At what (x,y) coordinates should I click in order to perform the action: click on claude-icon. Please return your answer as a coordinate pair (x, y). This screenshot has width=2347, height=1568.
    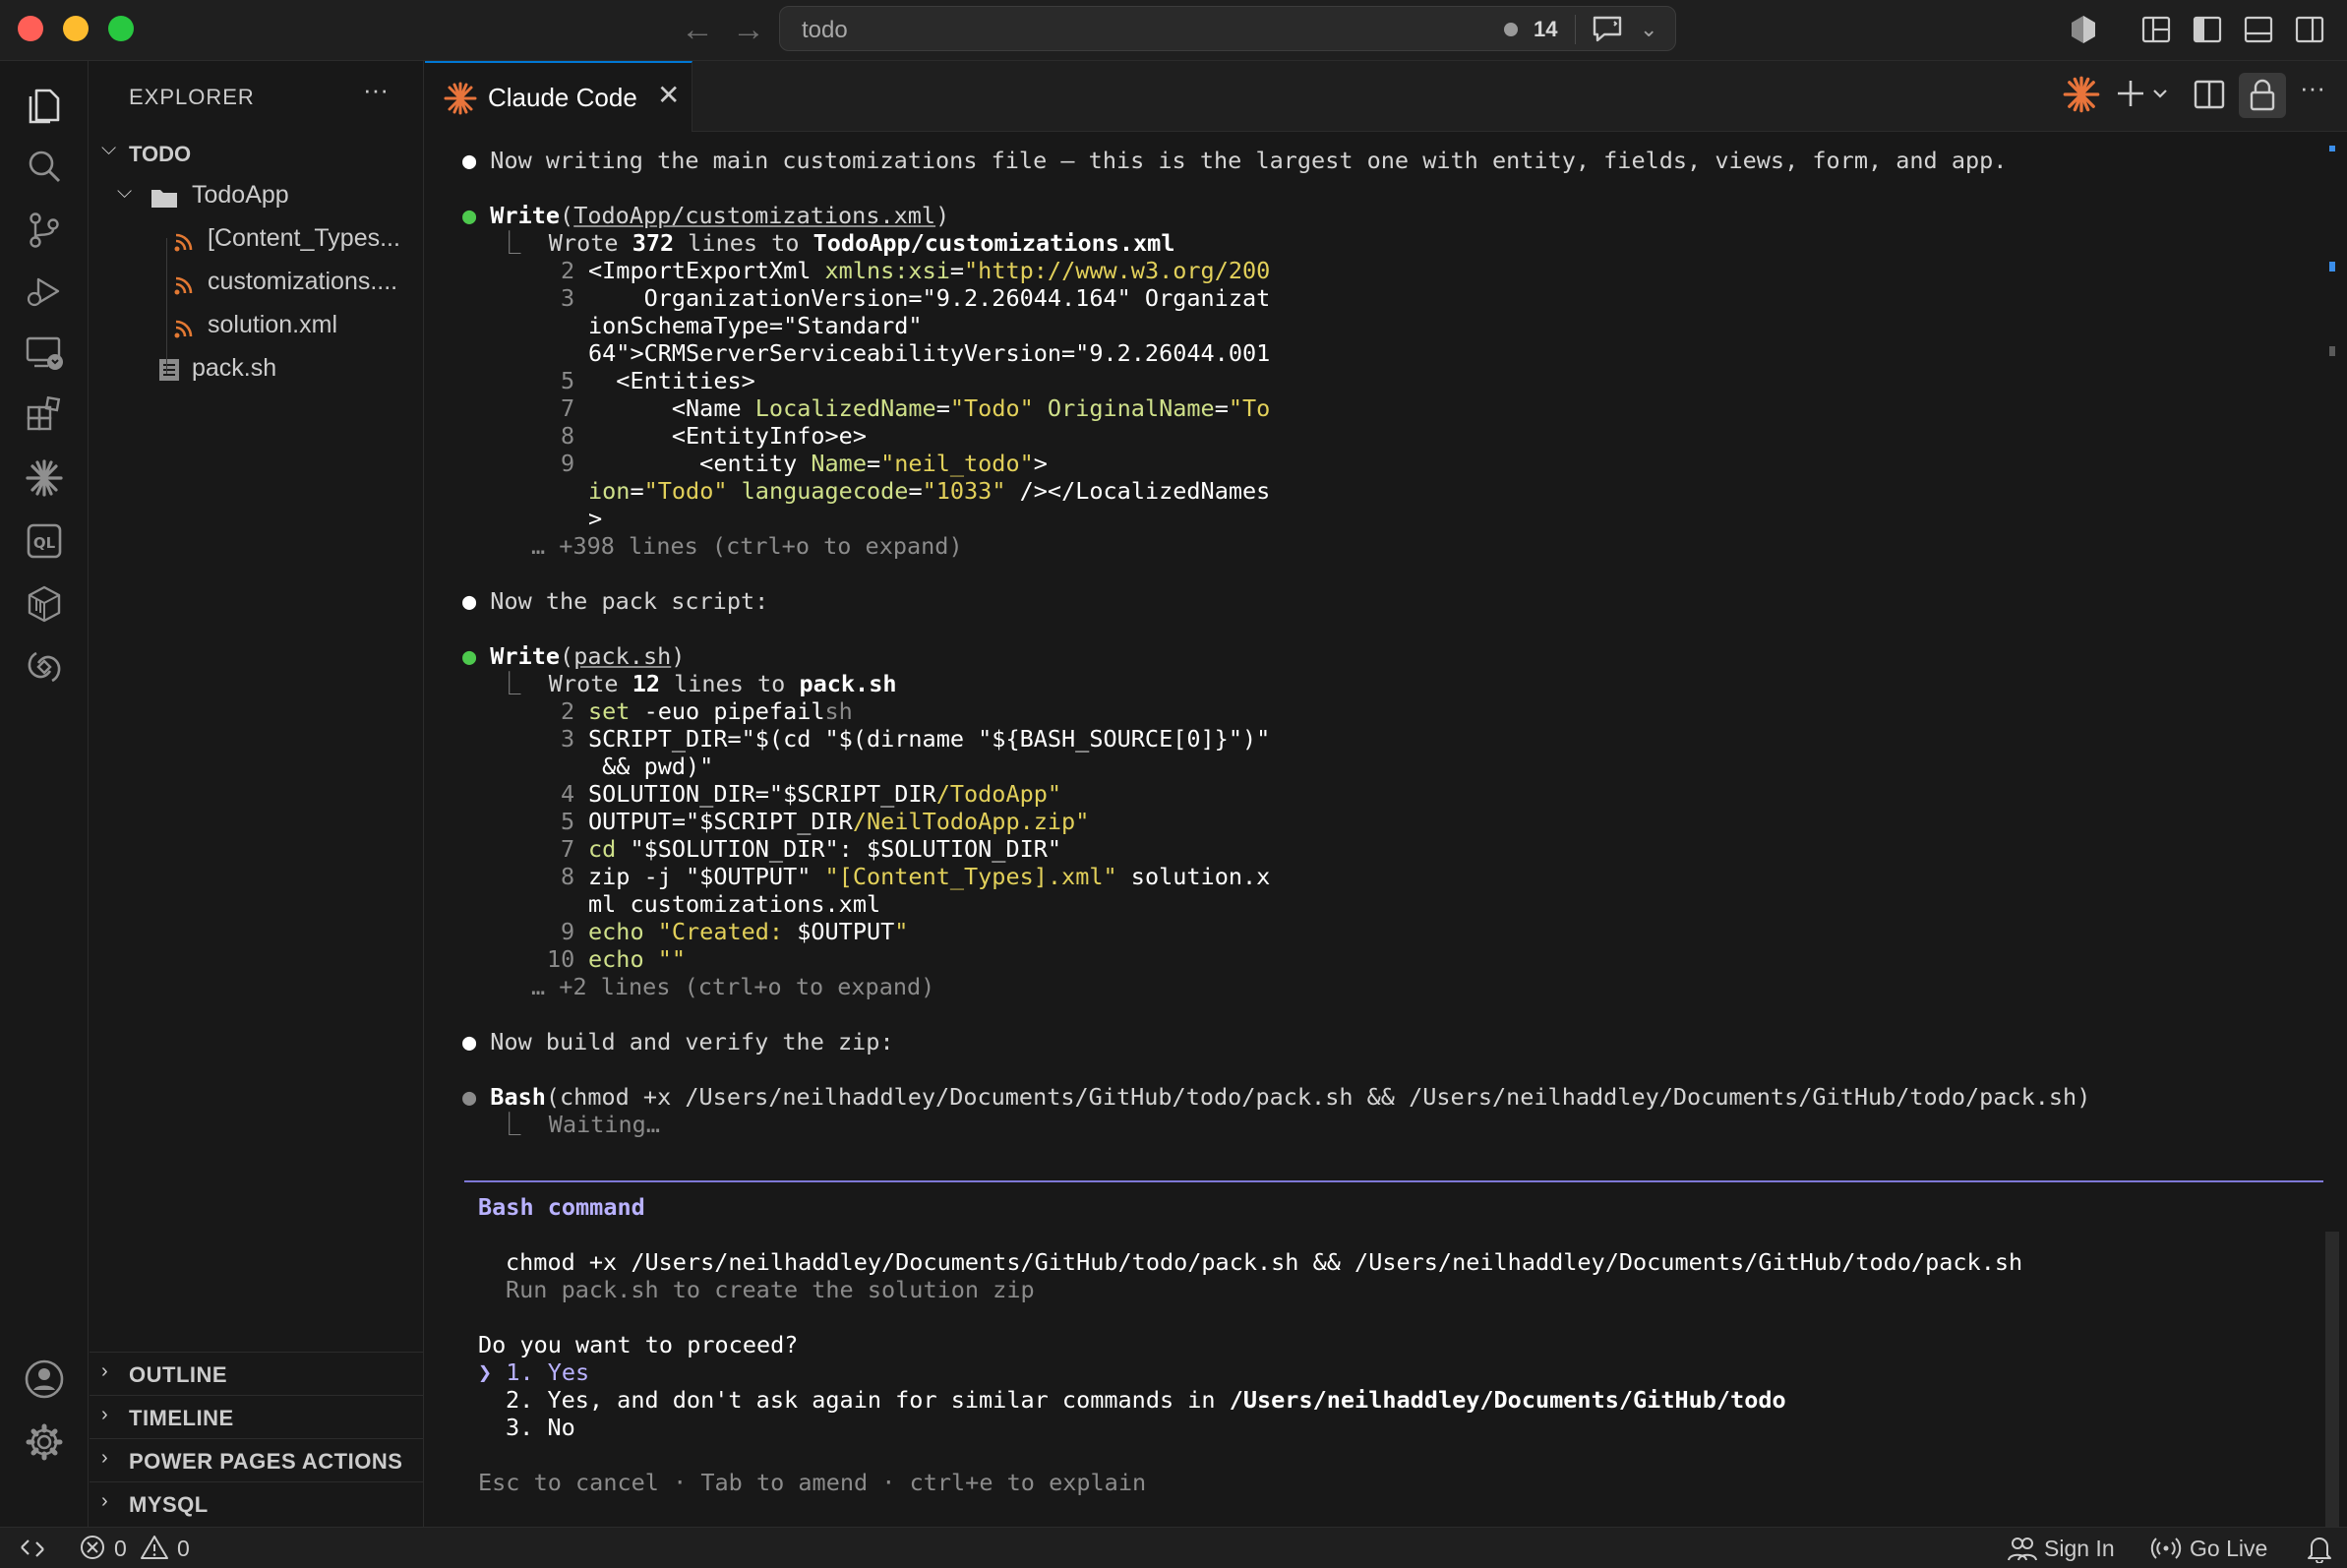
    Looking at the image, I should click on (44, 478).